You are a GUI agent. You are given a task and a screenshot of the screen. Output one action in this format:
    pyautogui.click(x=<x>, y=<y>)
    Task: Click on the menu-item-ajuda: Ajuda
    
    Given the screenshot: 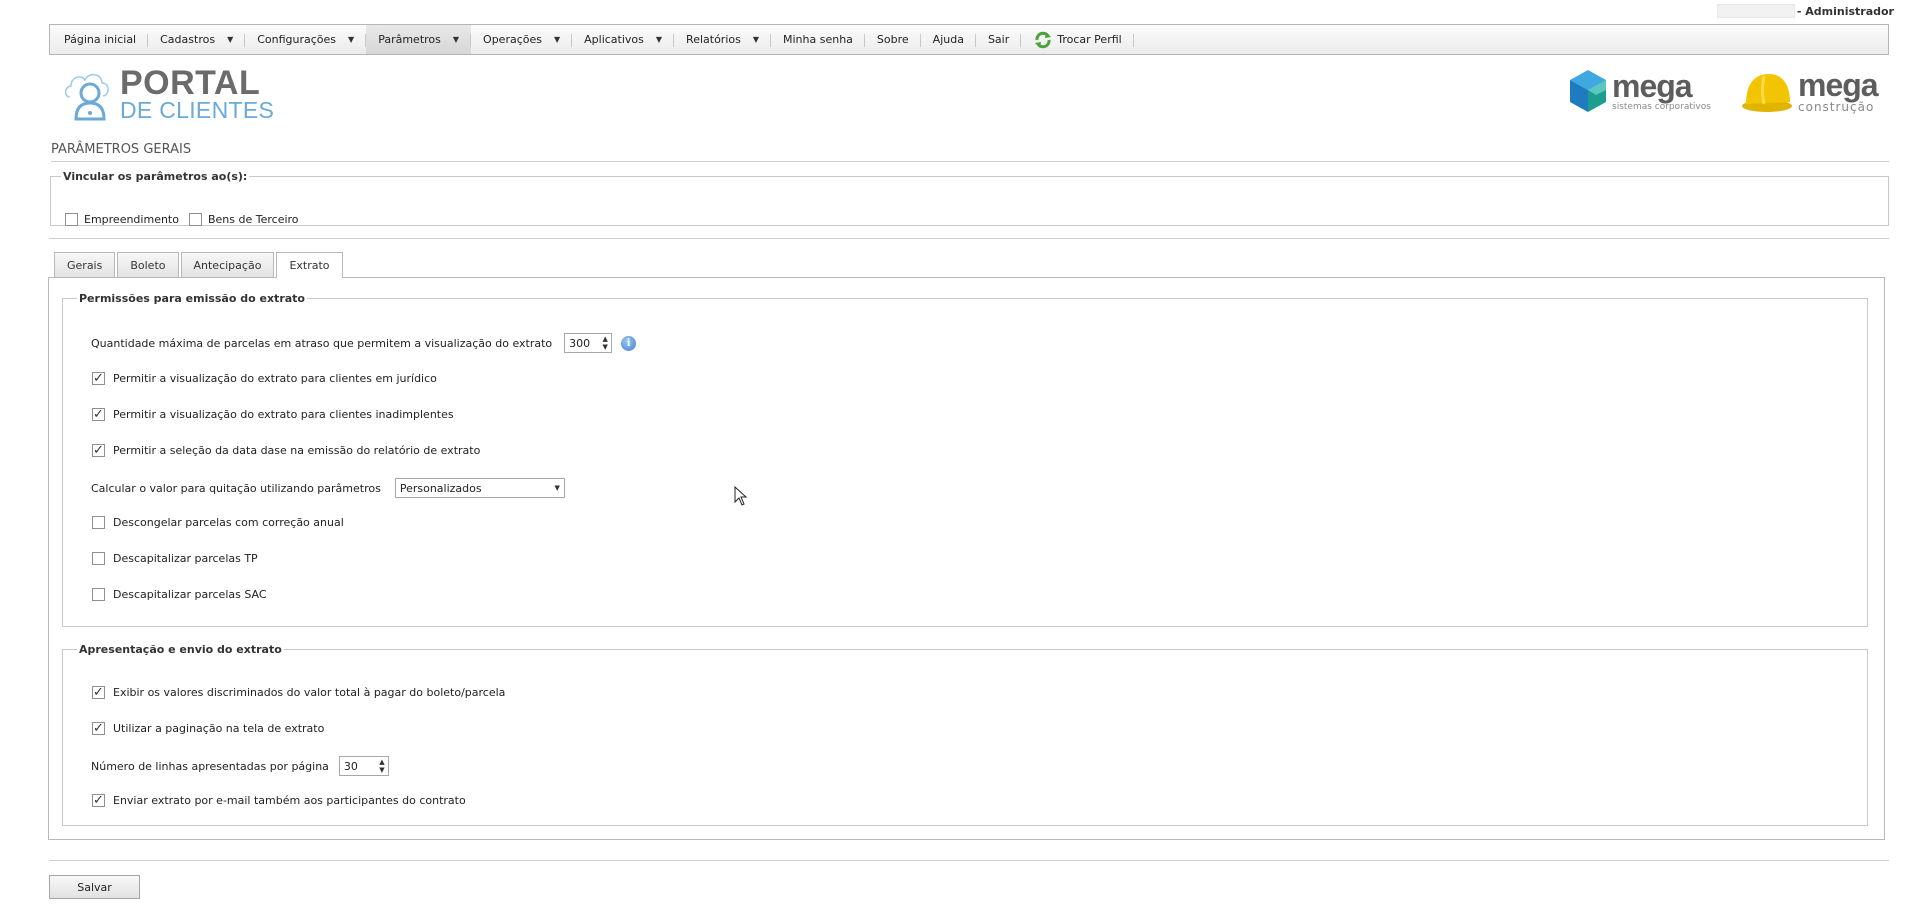 What is the action you would take?
    pyautogui.click(x=949, y=39)
    